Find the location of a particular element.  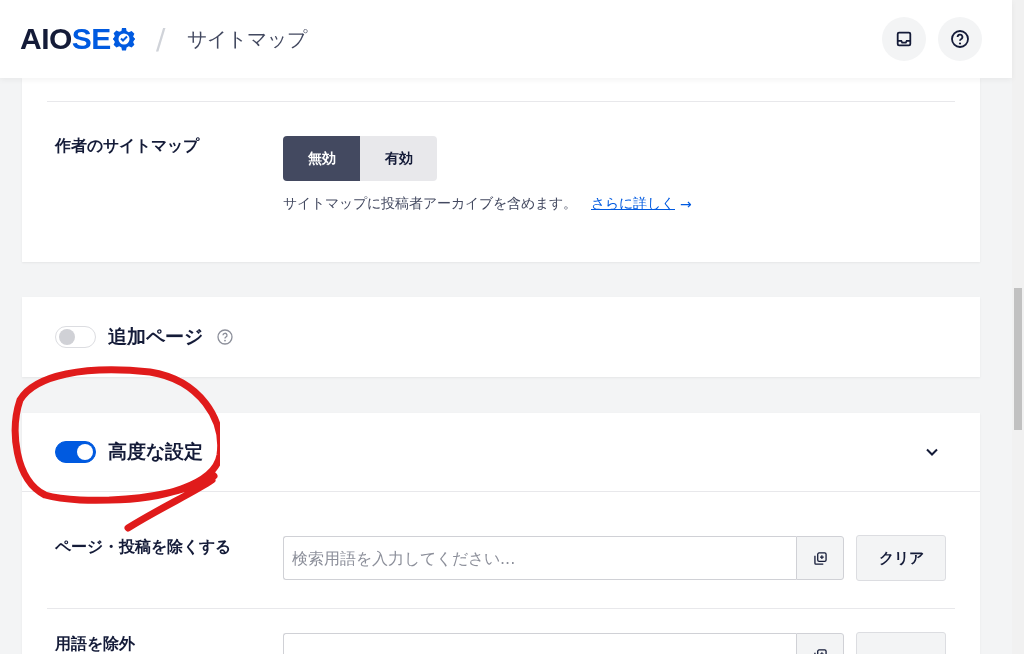

setting-label: 作者のサイトマップ is located at coordinates (128, 146).